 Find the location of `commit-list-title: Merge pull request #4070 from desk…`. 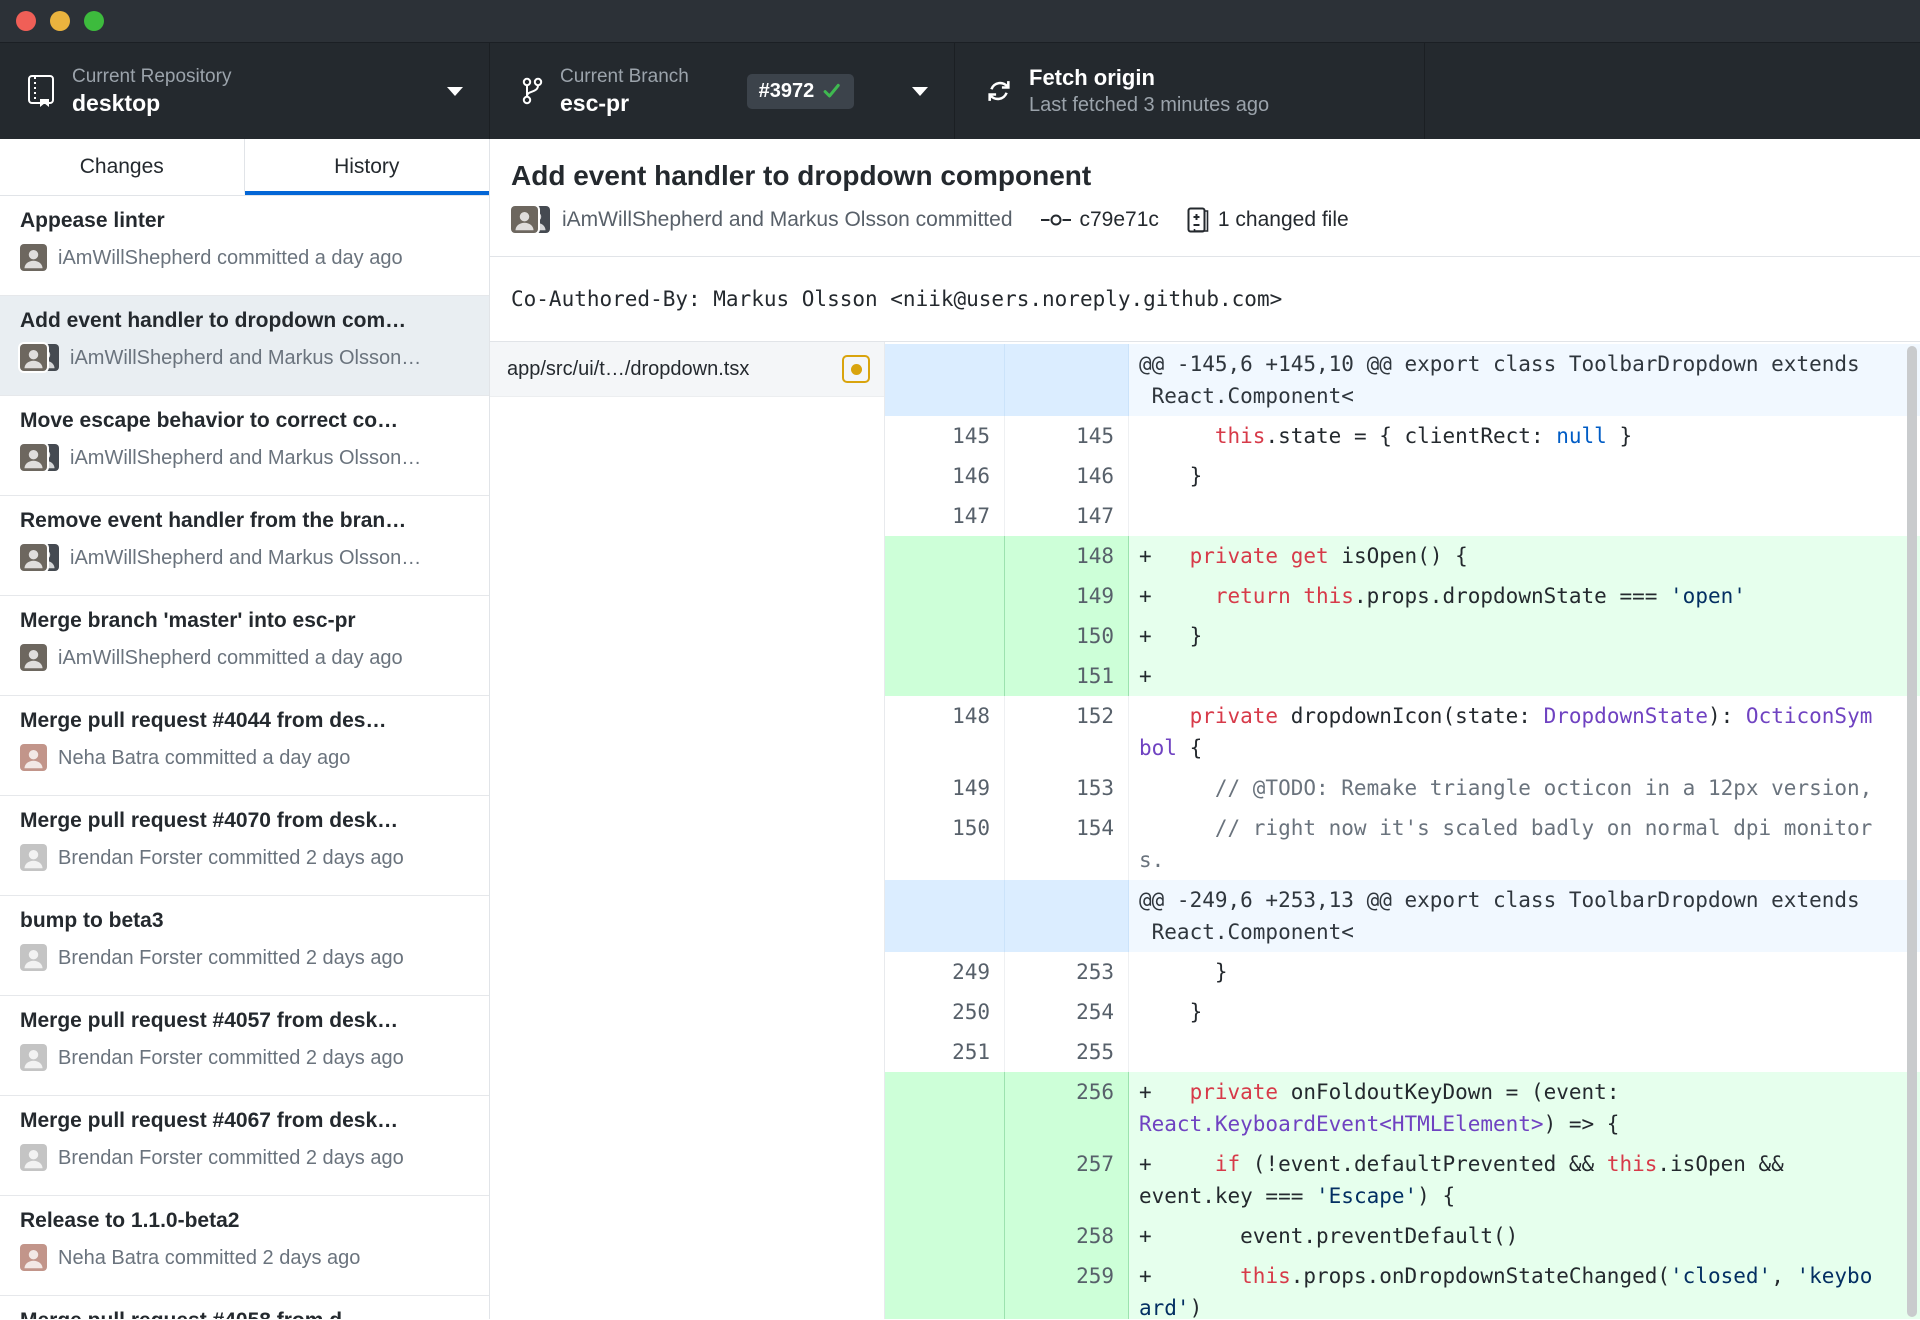

commit-list-title: Merge pull request #4070 from desk… is located at coordinates (209, 820).